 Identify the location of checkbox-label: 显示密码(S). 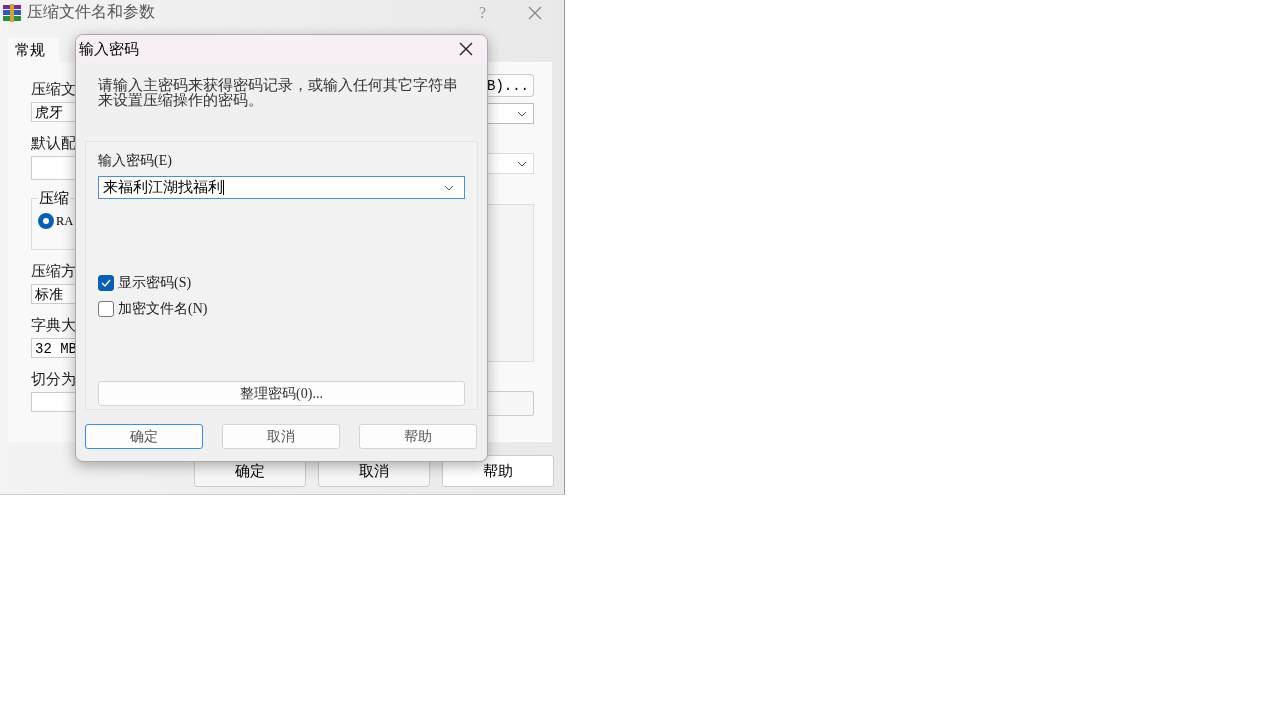
(155, 283).